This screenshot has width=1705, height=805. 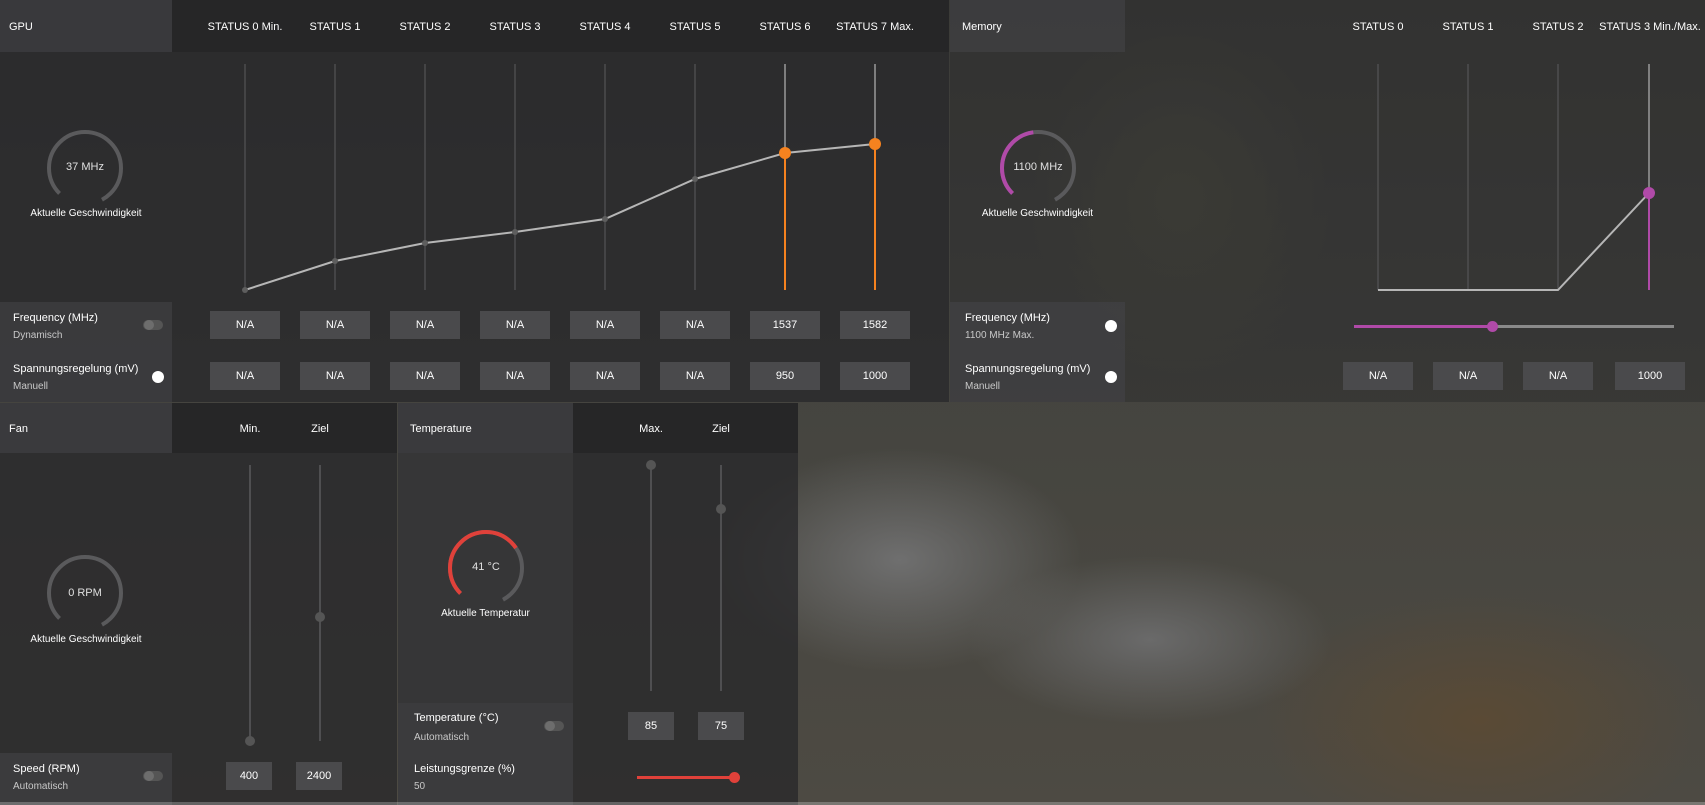 I want to click on gpu-frequency-value-3: N/A, so click(x=515, y=325).